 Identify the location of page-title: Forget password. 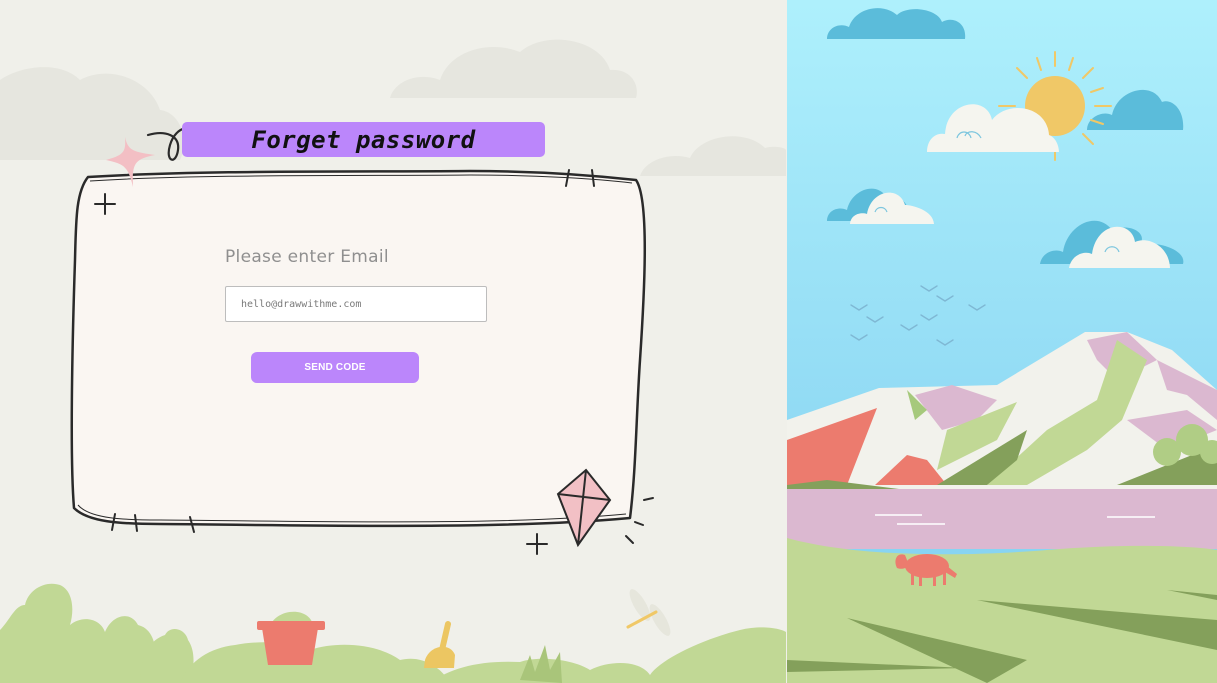
(363, 139).